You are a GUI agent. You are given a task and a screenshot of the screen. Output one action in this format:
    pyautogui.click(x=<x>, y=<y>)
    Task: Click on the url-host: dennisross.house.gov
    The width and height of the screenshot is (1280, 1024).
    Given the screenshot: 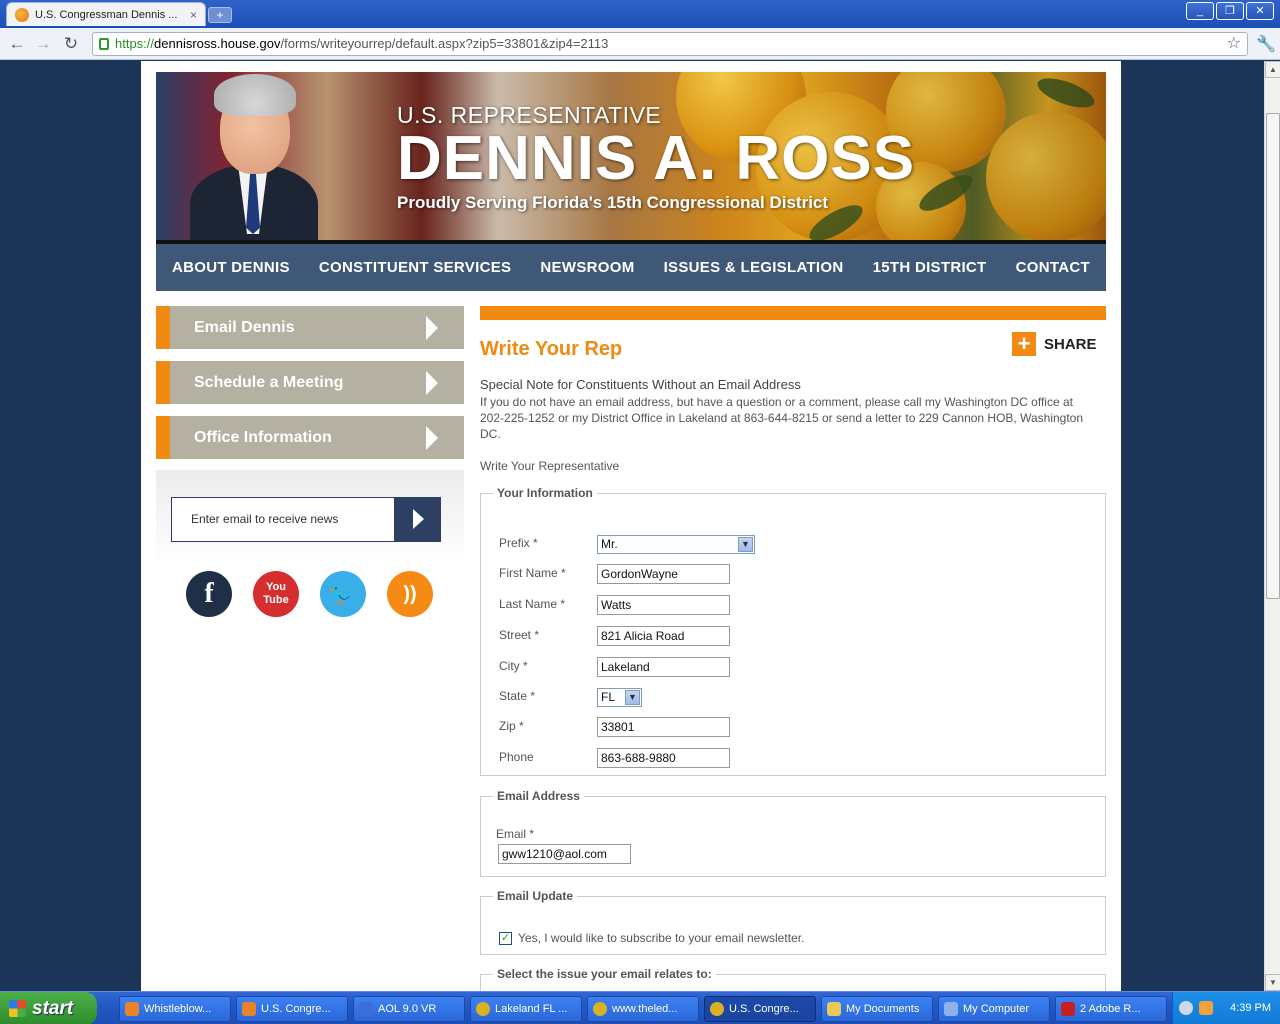 What is the action you would take?
    pyautogui.click(x=217, y=43)
    